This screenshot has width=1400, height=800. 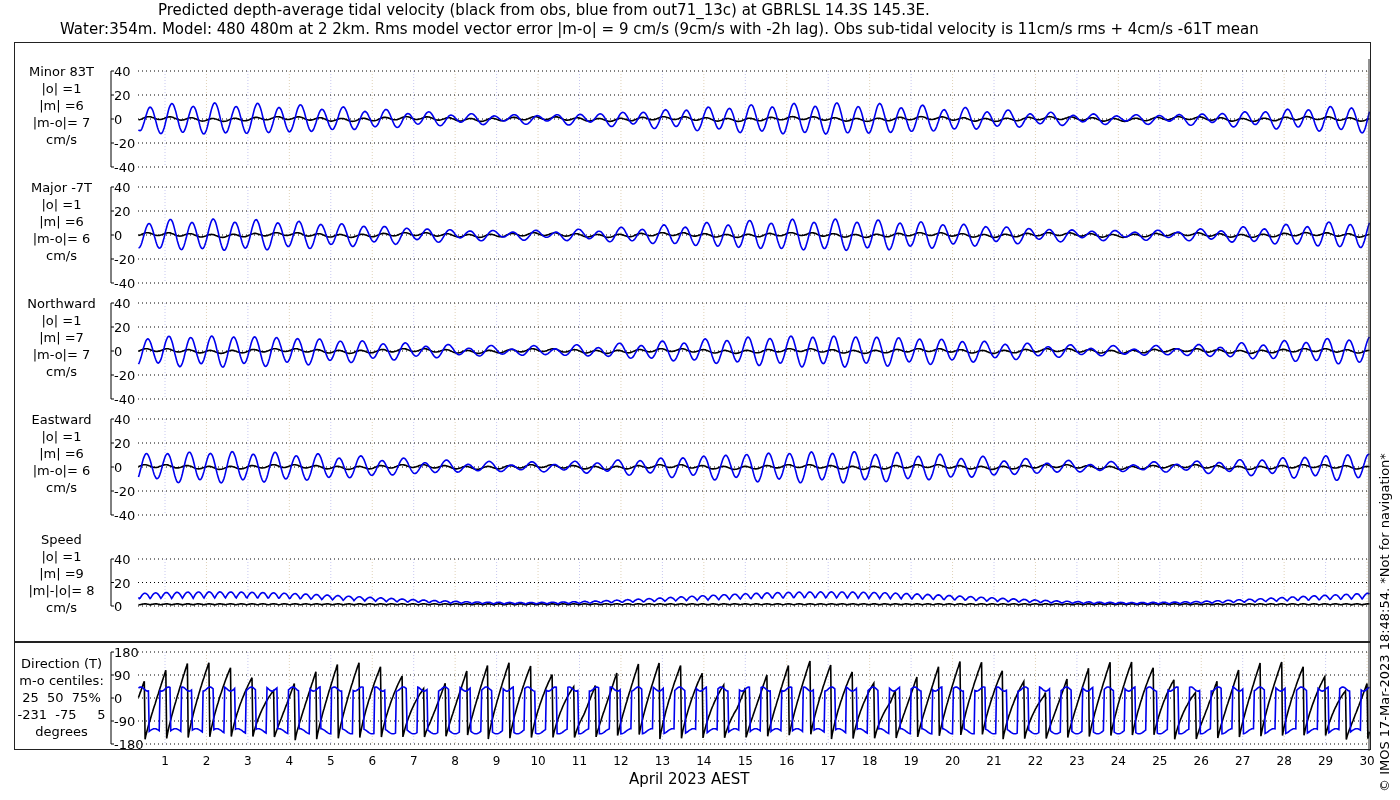 I want to click on chart-title: Water:354m. Model: 480 480m at 2 2km. Rms model vector error |m-o| = 9 cm/s (9cm/s with -2h lag). Obs sub-tidal velocity is 11cm/s rms + 4cm/s -61T mean, so click(x=659, y=29).